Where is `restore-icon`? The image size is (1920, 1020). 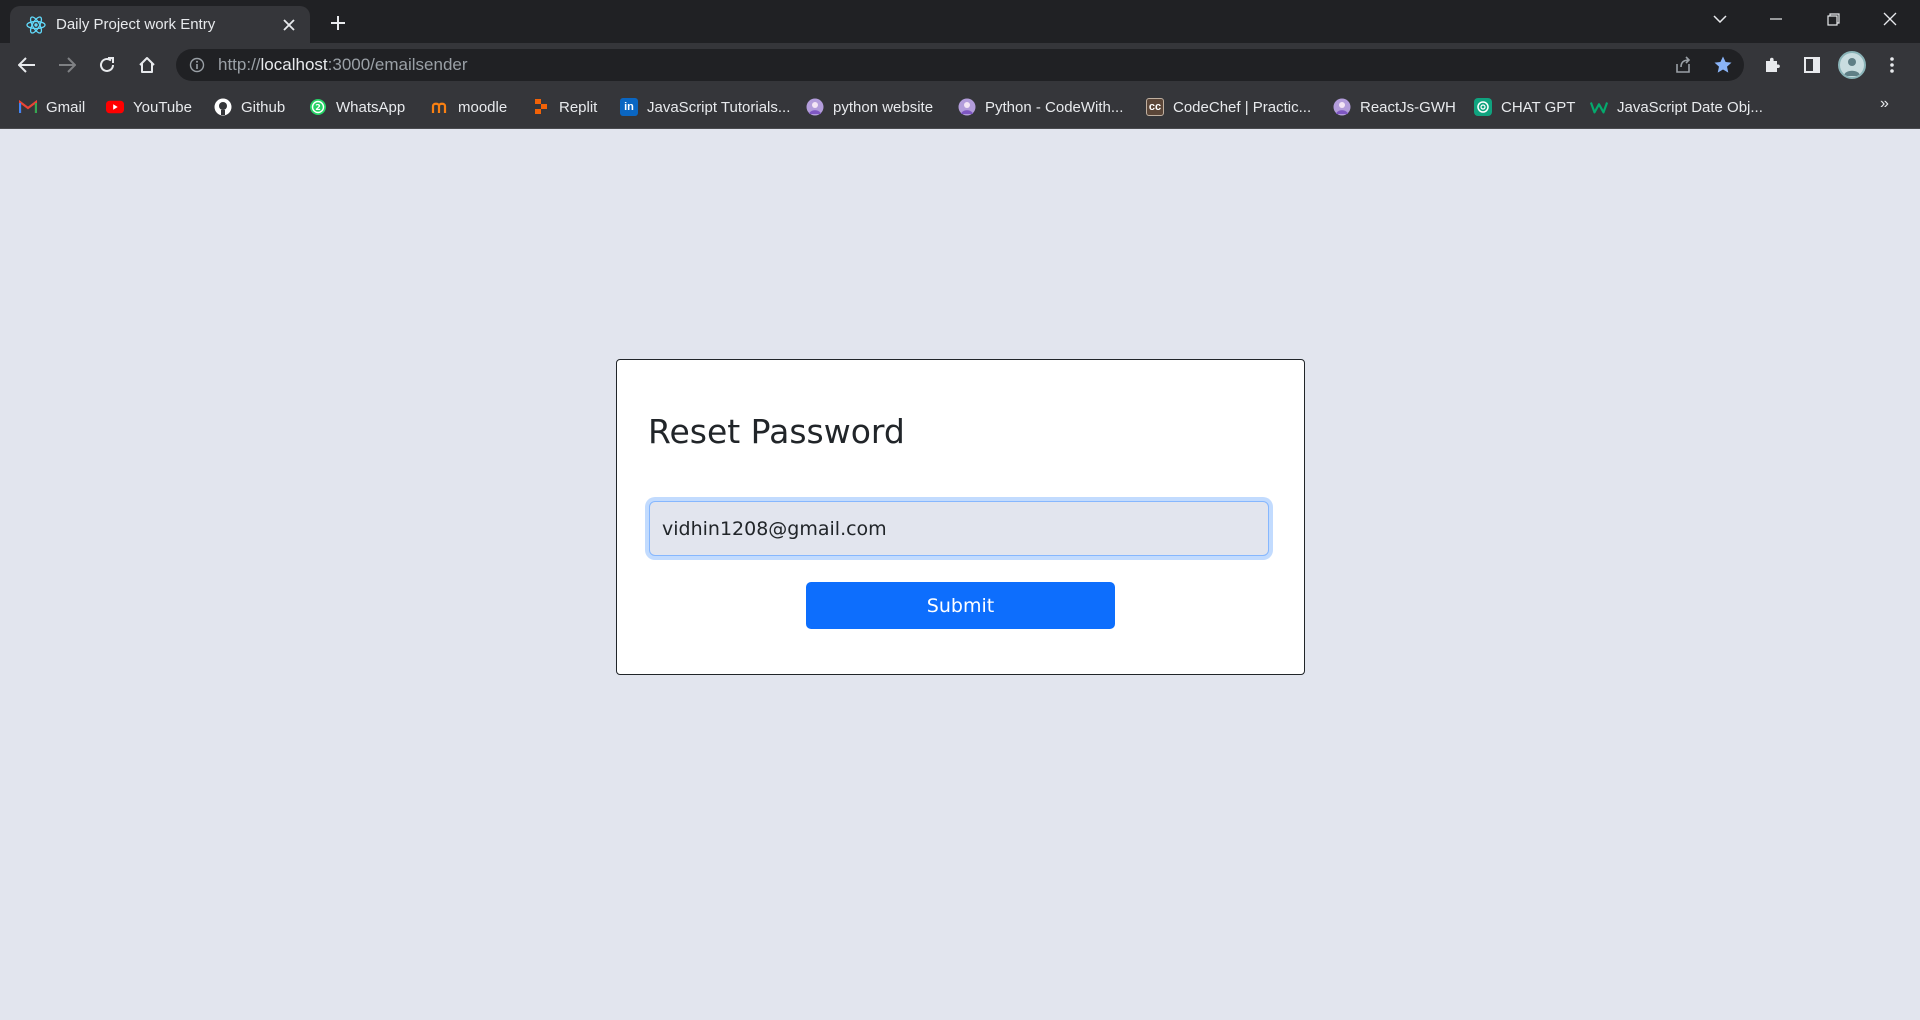
restore-icon is located at coordinates (1833, 19).